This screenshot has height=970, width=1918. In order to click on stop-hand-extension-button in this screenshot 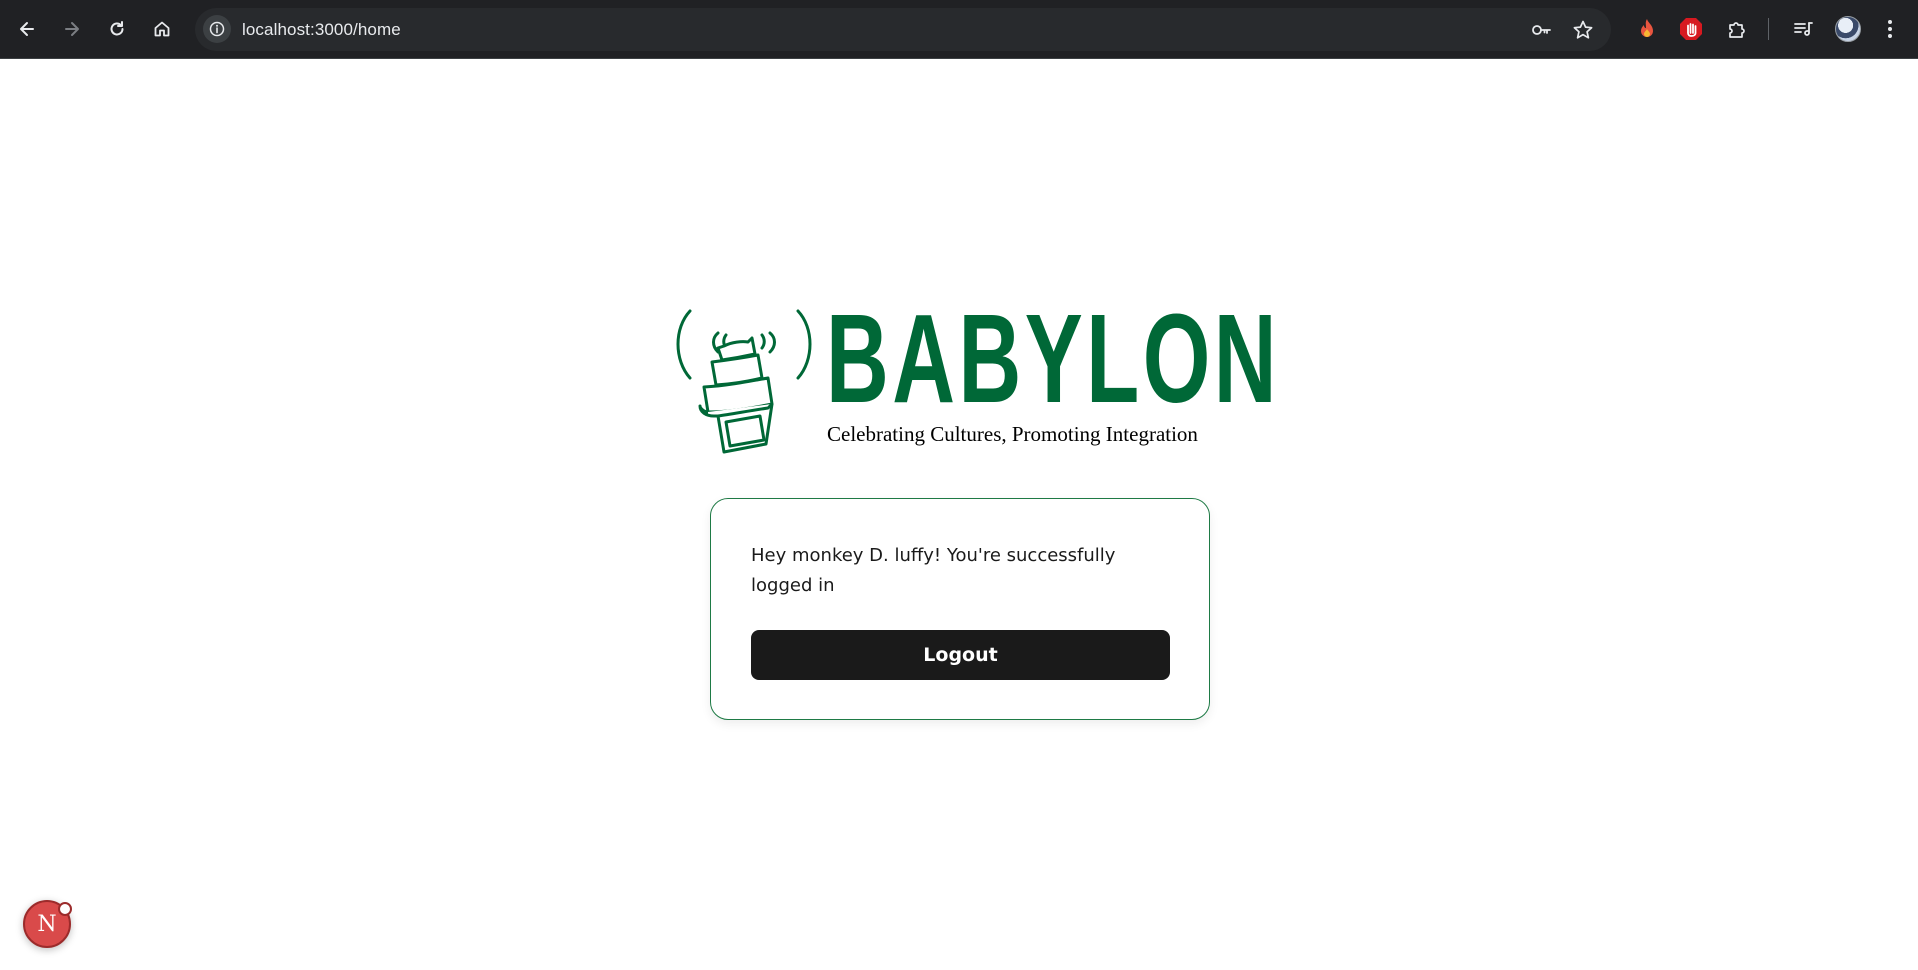, I will do `click(1691, 29)`.